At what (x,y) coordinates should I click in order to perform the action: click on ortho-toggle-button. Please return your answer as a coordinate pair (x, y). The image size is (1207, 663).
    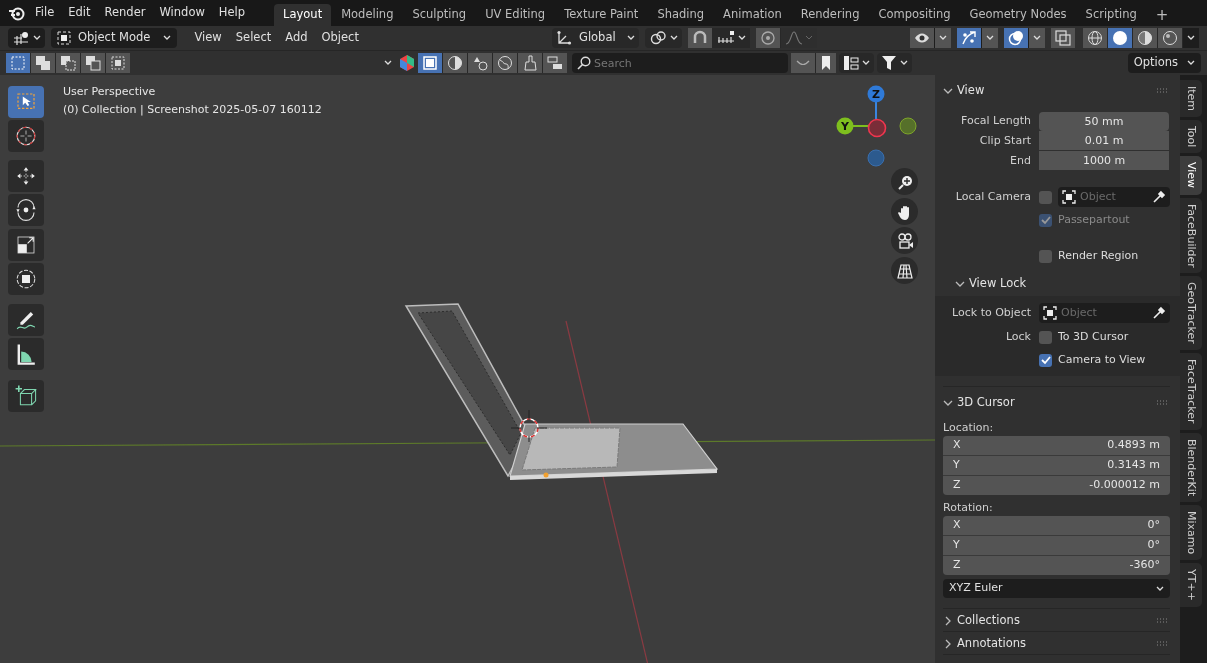
    Looking at the image, I should click on (904, 270).